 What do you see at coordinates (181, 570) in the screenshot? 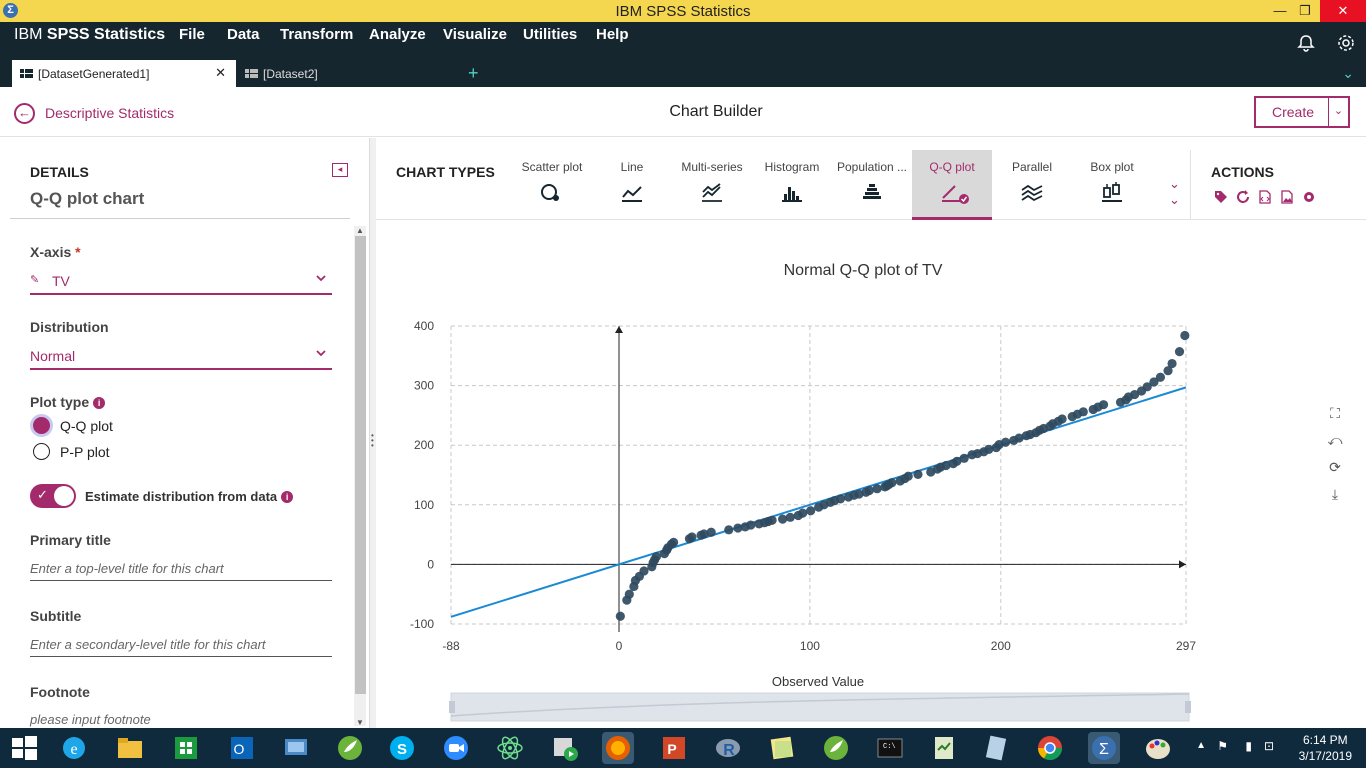
I see `primary-title-input: Enter a top-level title for this chart` at bounding box center [181, 570].